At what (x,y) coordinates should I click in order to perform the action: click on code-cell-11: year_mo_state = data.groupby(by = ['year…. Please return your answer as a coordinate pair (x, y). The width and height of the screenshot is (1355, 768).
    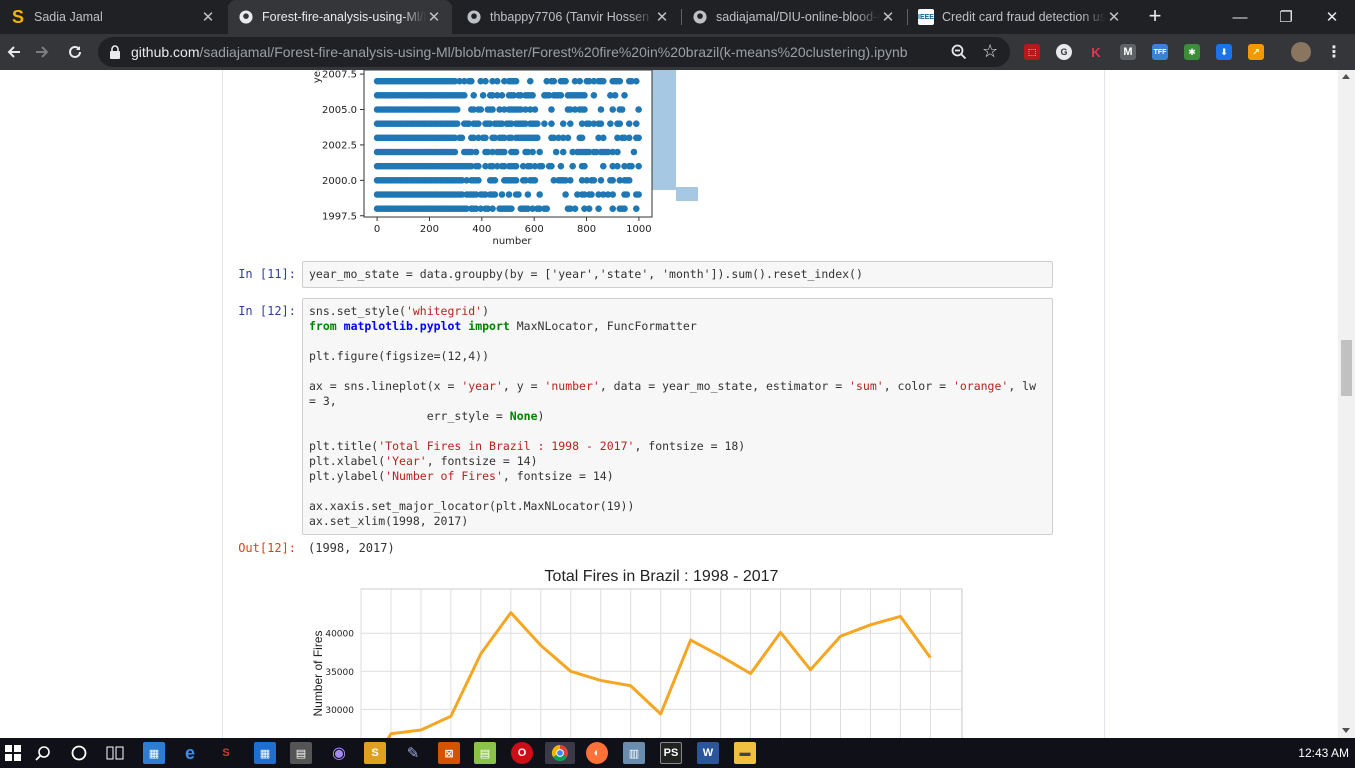
    Looking at the image, I should click on (677, 274).